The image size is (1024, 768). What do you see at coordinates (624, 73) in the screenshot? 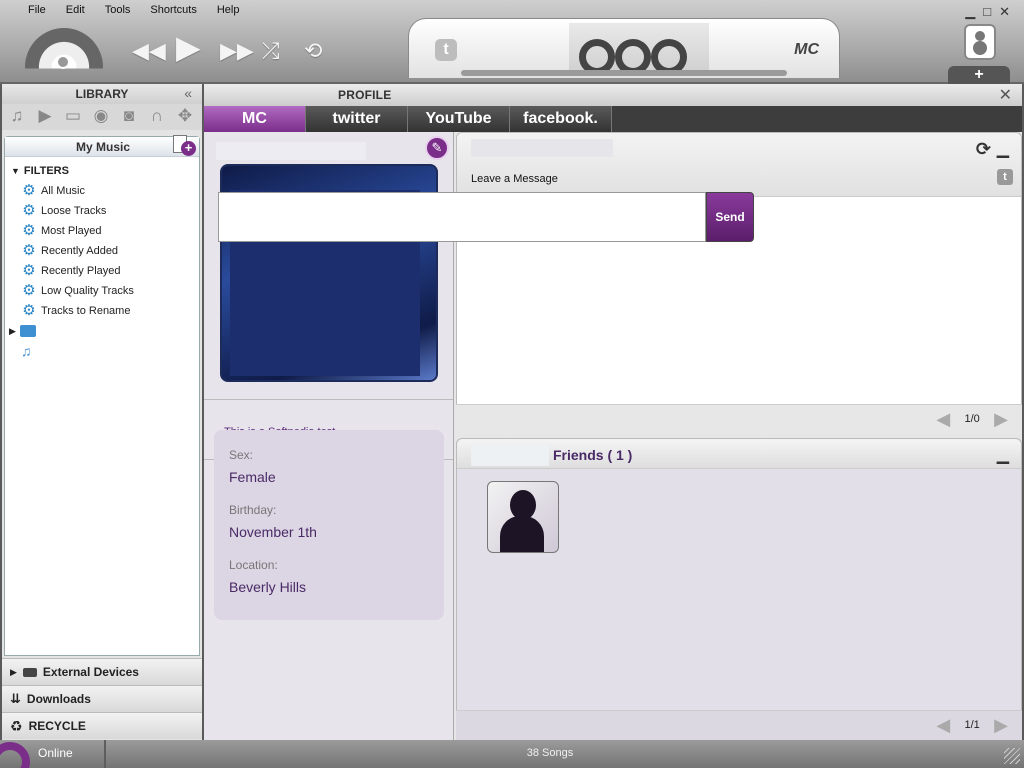
I see `progress-bar` at bounding box center [624, 73].